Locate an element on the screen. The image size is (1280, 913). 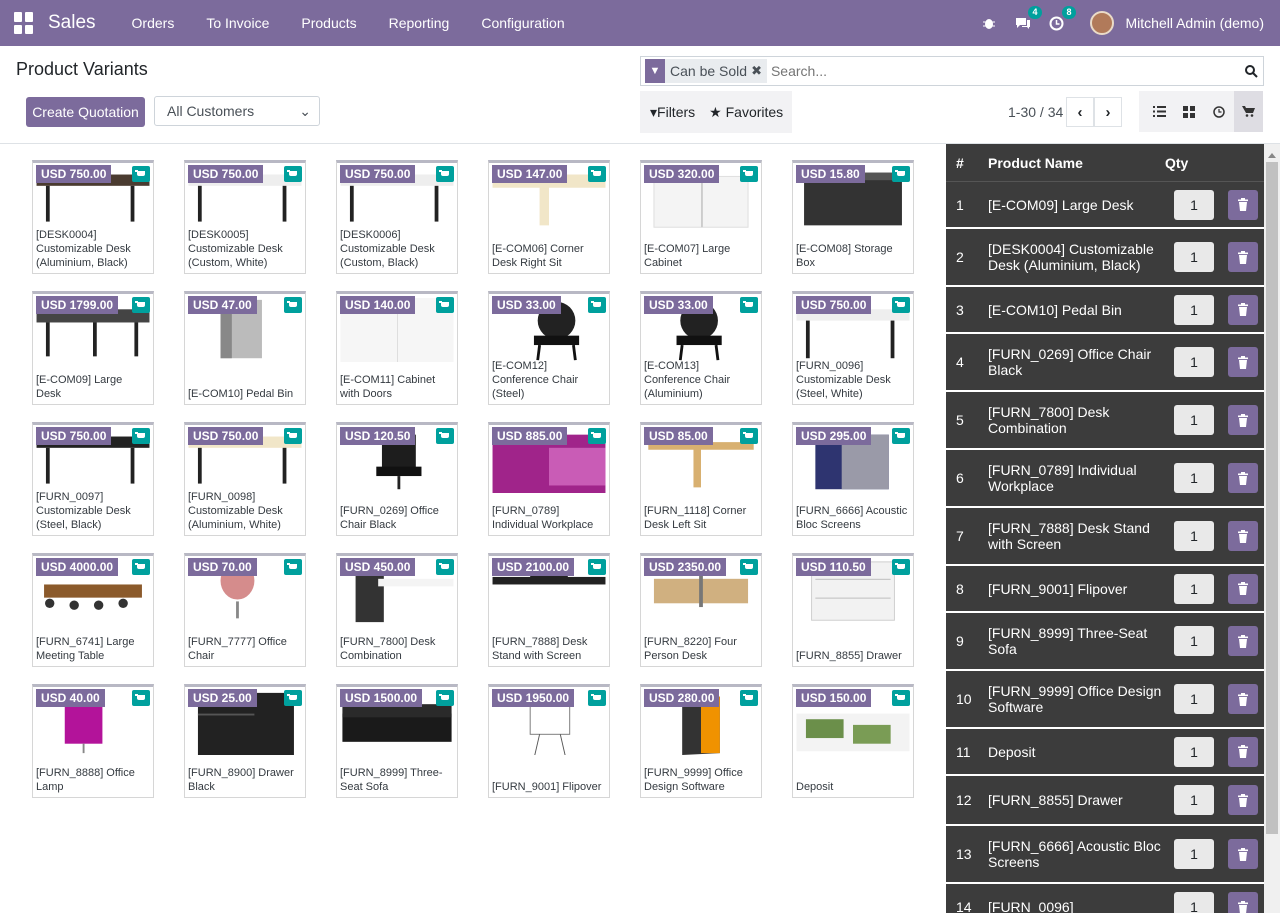
product-card: USD 2350.00 [FURN_8220] Four Person Desk is located at coordinates (701, 610).